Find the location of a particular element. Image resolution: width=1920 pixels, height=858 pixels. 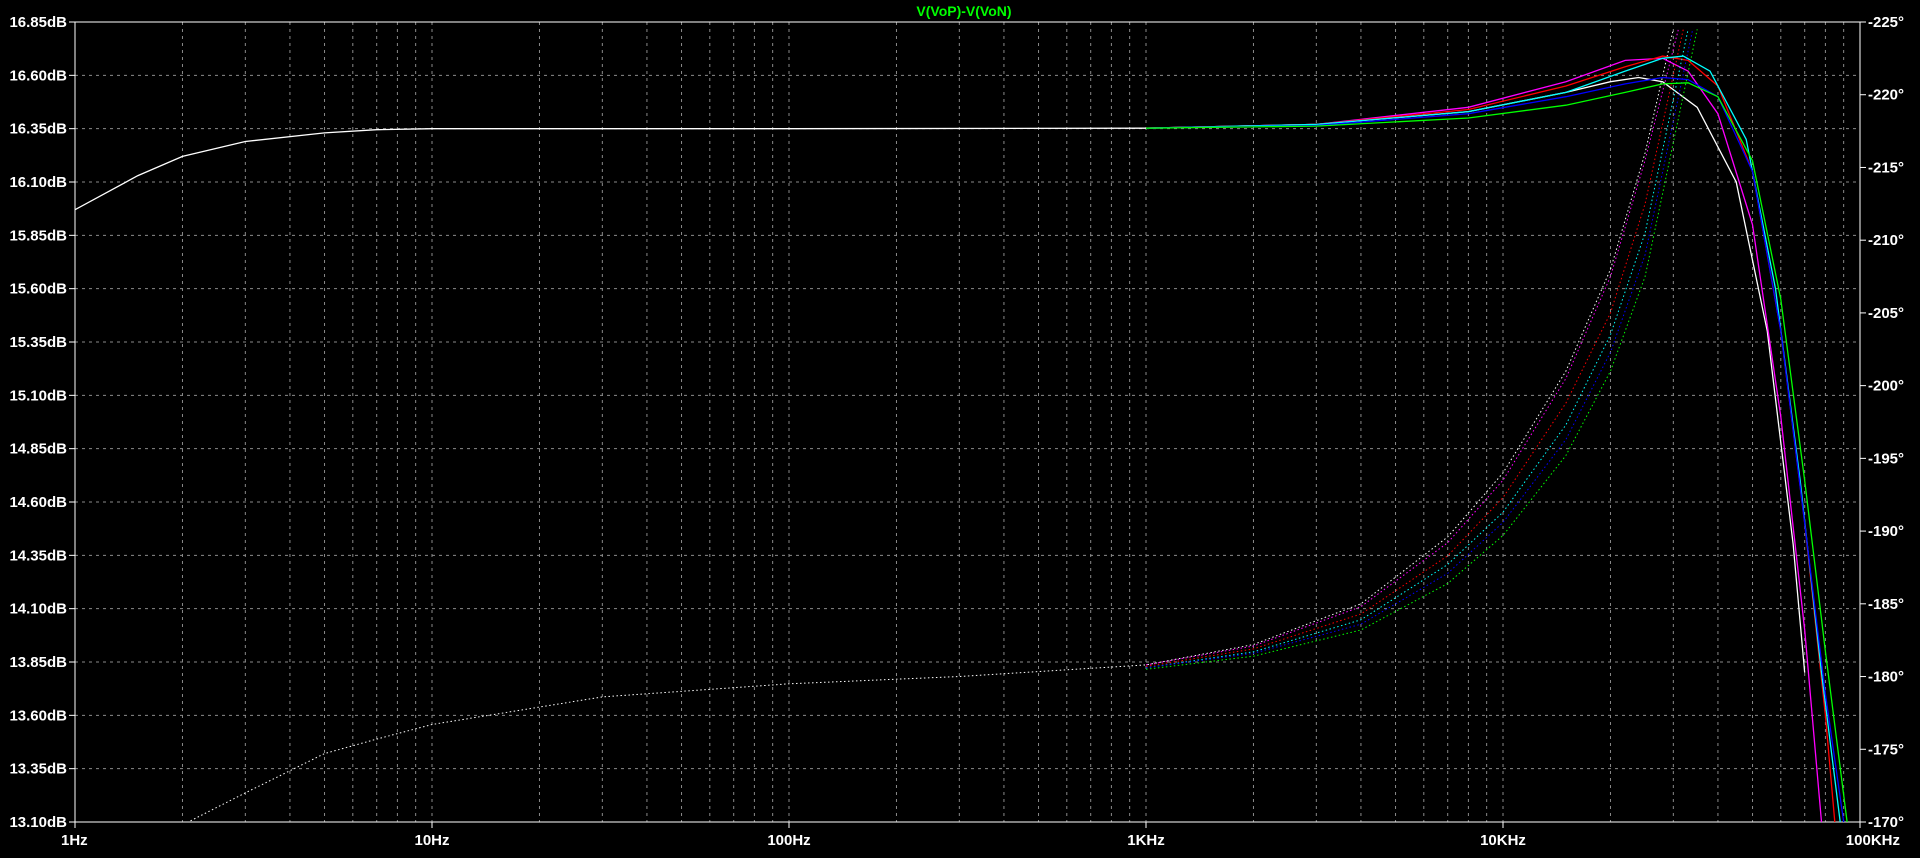

y-left-tick-label: 13.60dB is located at coordinates (38, 715).